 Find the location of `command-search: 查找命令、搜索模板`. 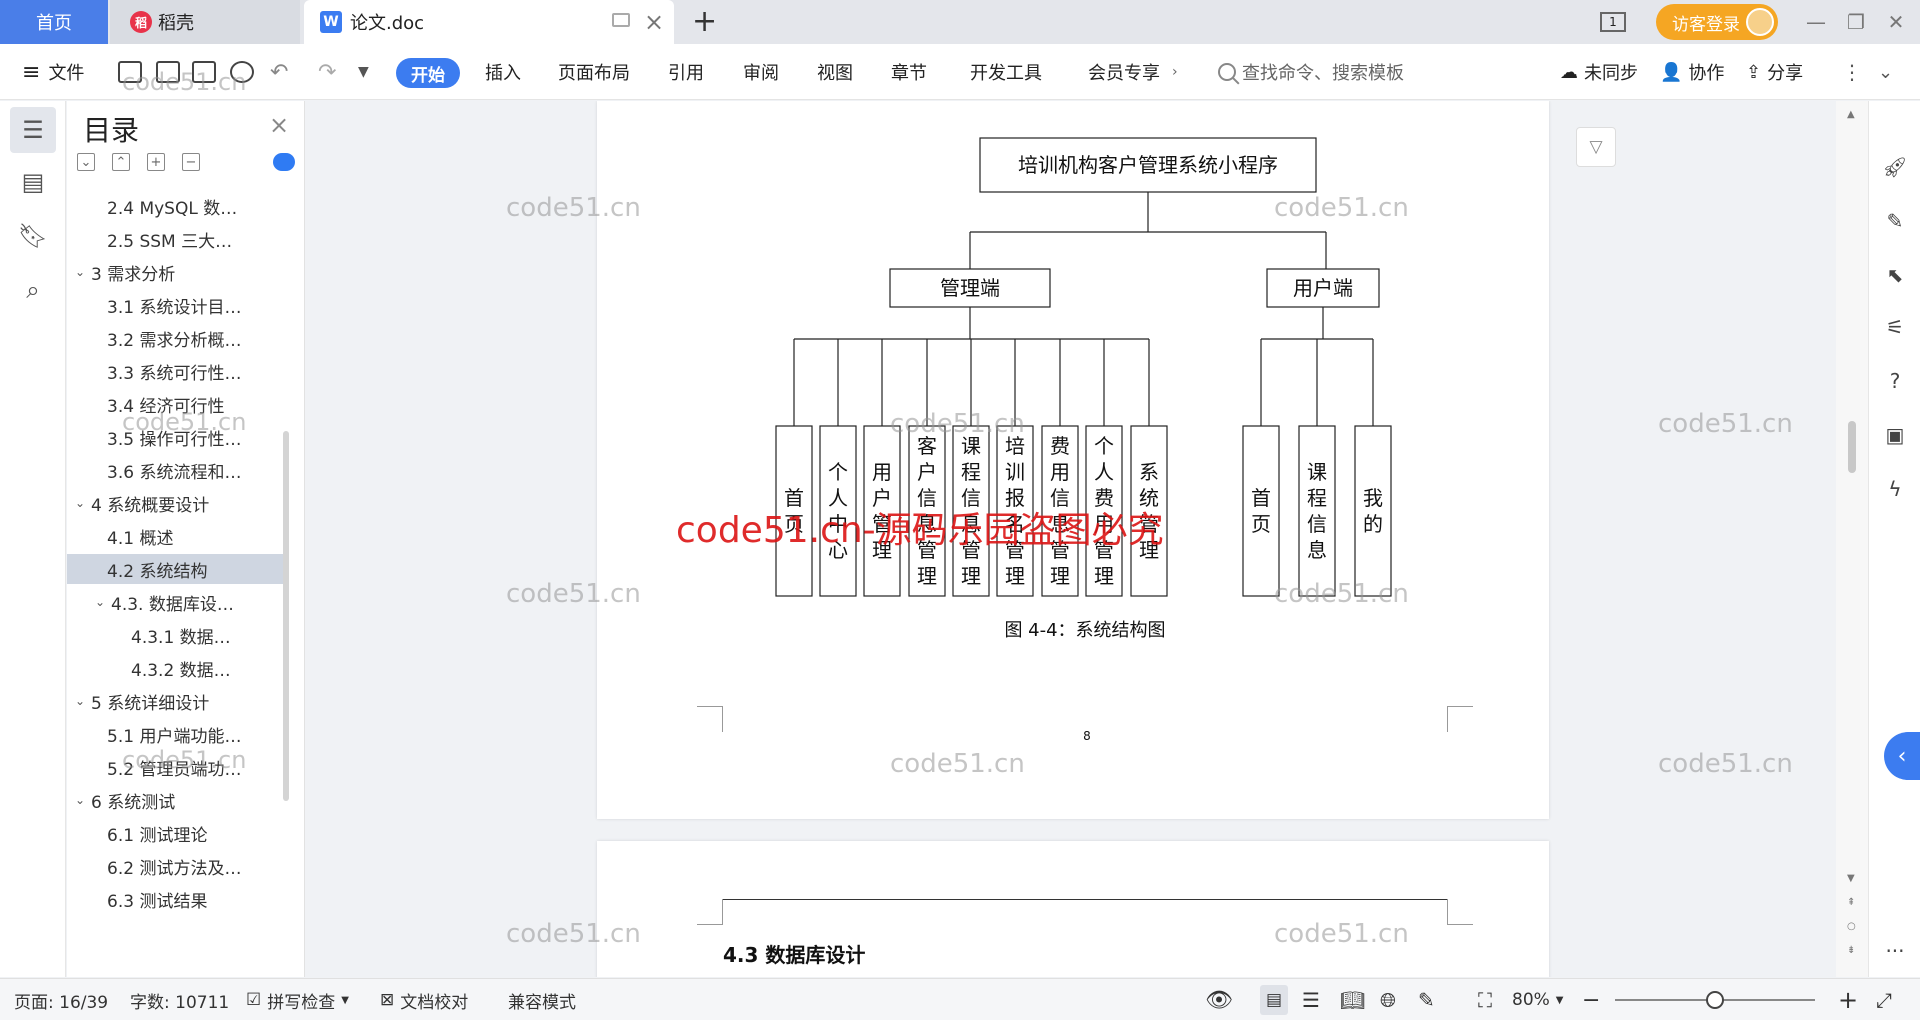

command-search: 查找命令、搜索模板 is located at coordinates (1311, 72).